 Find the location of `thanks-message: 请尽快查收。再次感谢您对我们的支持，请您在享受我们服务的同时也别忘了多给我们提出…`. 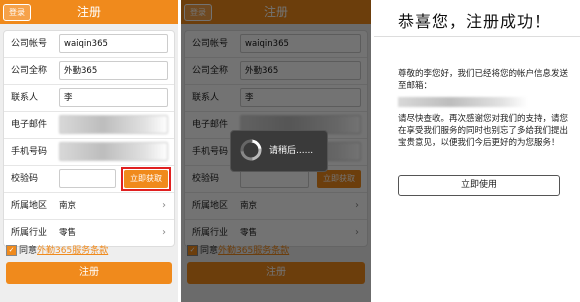

thanks-message: 请尽快查收。再次感谢您对我们的支持，请您在享受我们服务的同时也别忘了多给我们提出… is located at coordinates (483, 131).